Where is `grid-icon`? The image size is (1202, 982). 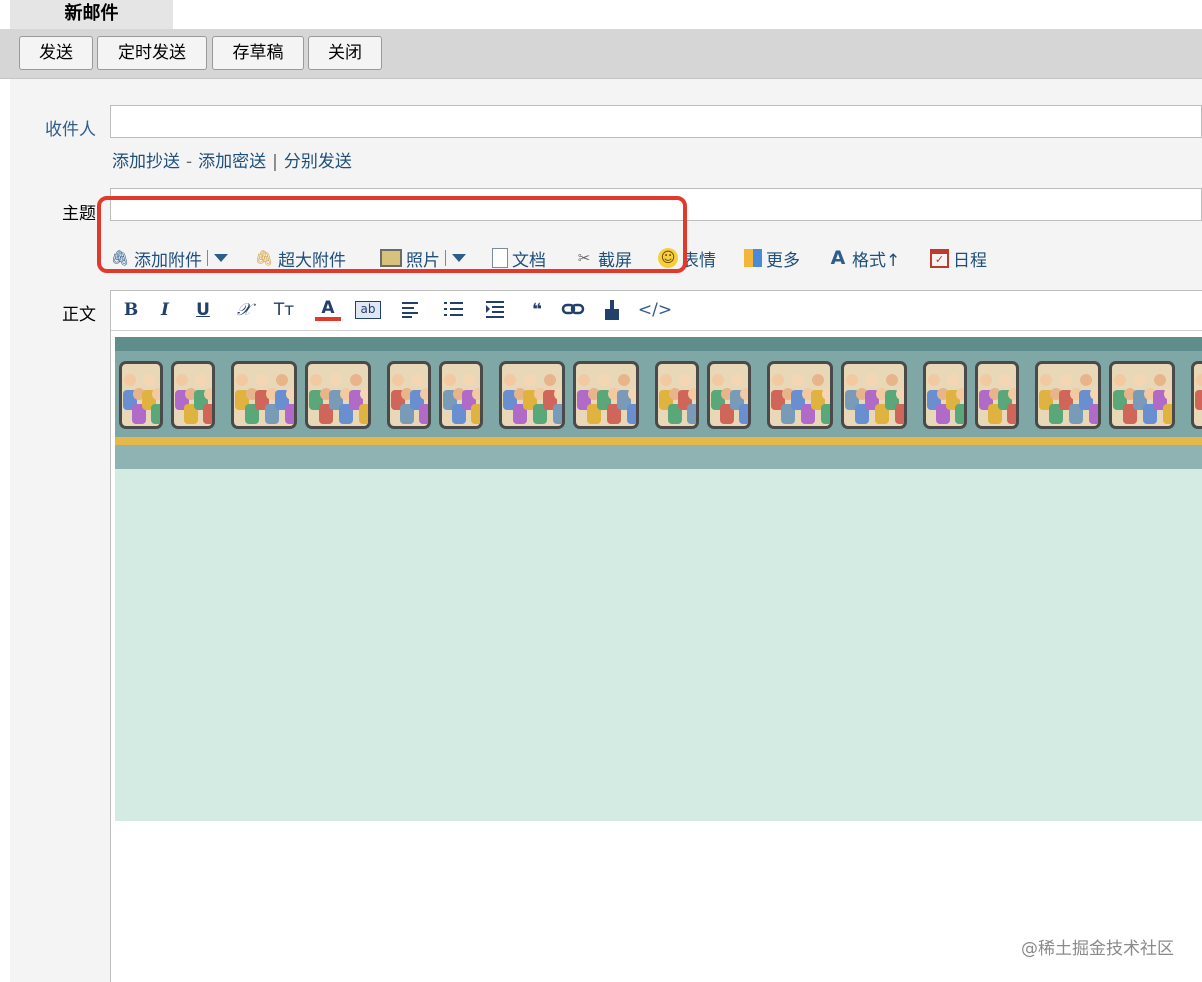
grid-icon is located at coordinates (753, 258).